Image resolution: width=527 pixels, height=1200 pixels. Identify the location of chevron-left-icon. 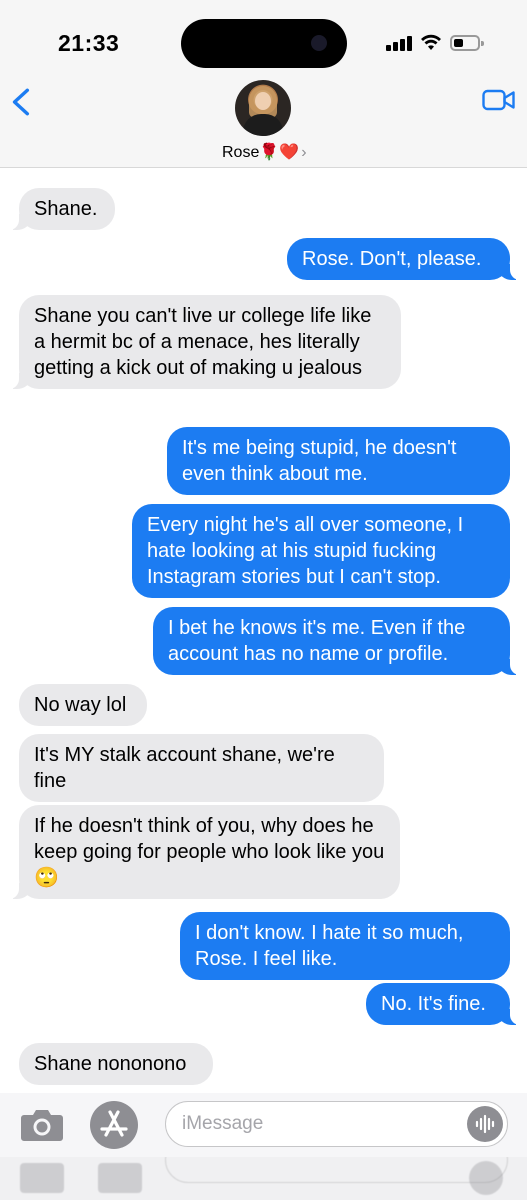
(22, 102).